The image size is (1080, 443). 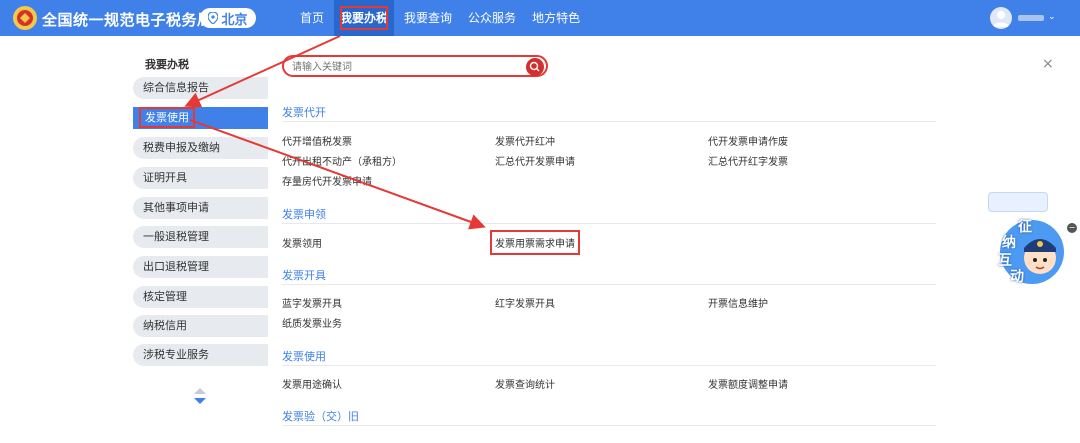 I want to click on link-agency-red-reversal: 发票代开红冲, so click(x=525, y=140).